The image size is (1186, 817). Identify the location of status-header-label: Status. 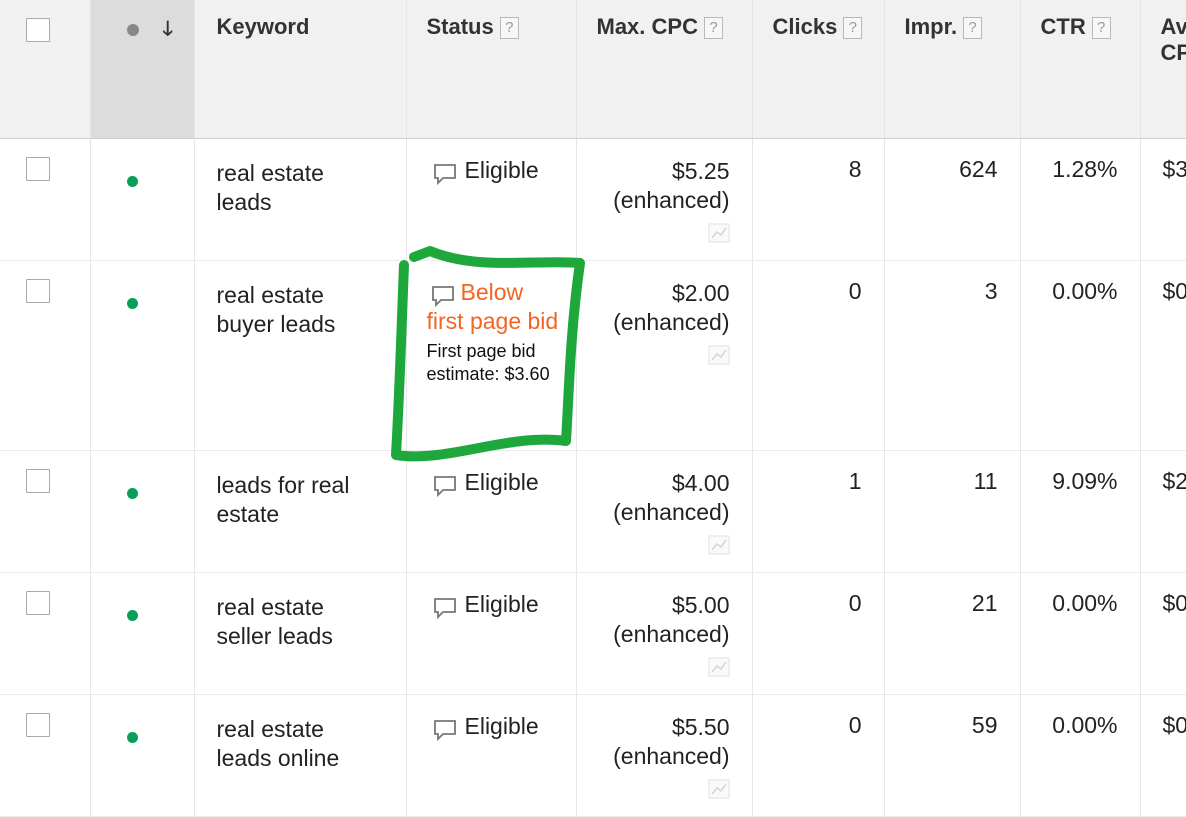
(460, 26).